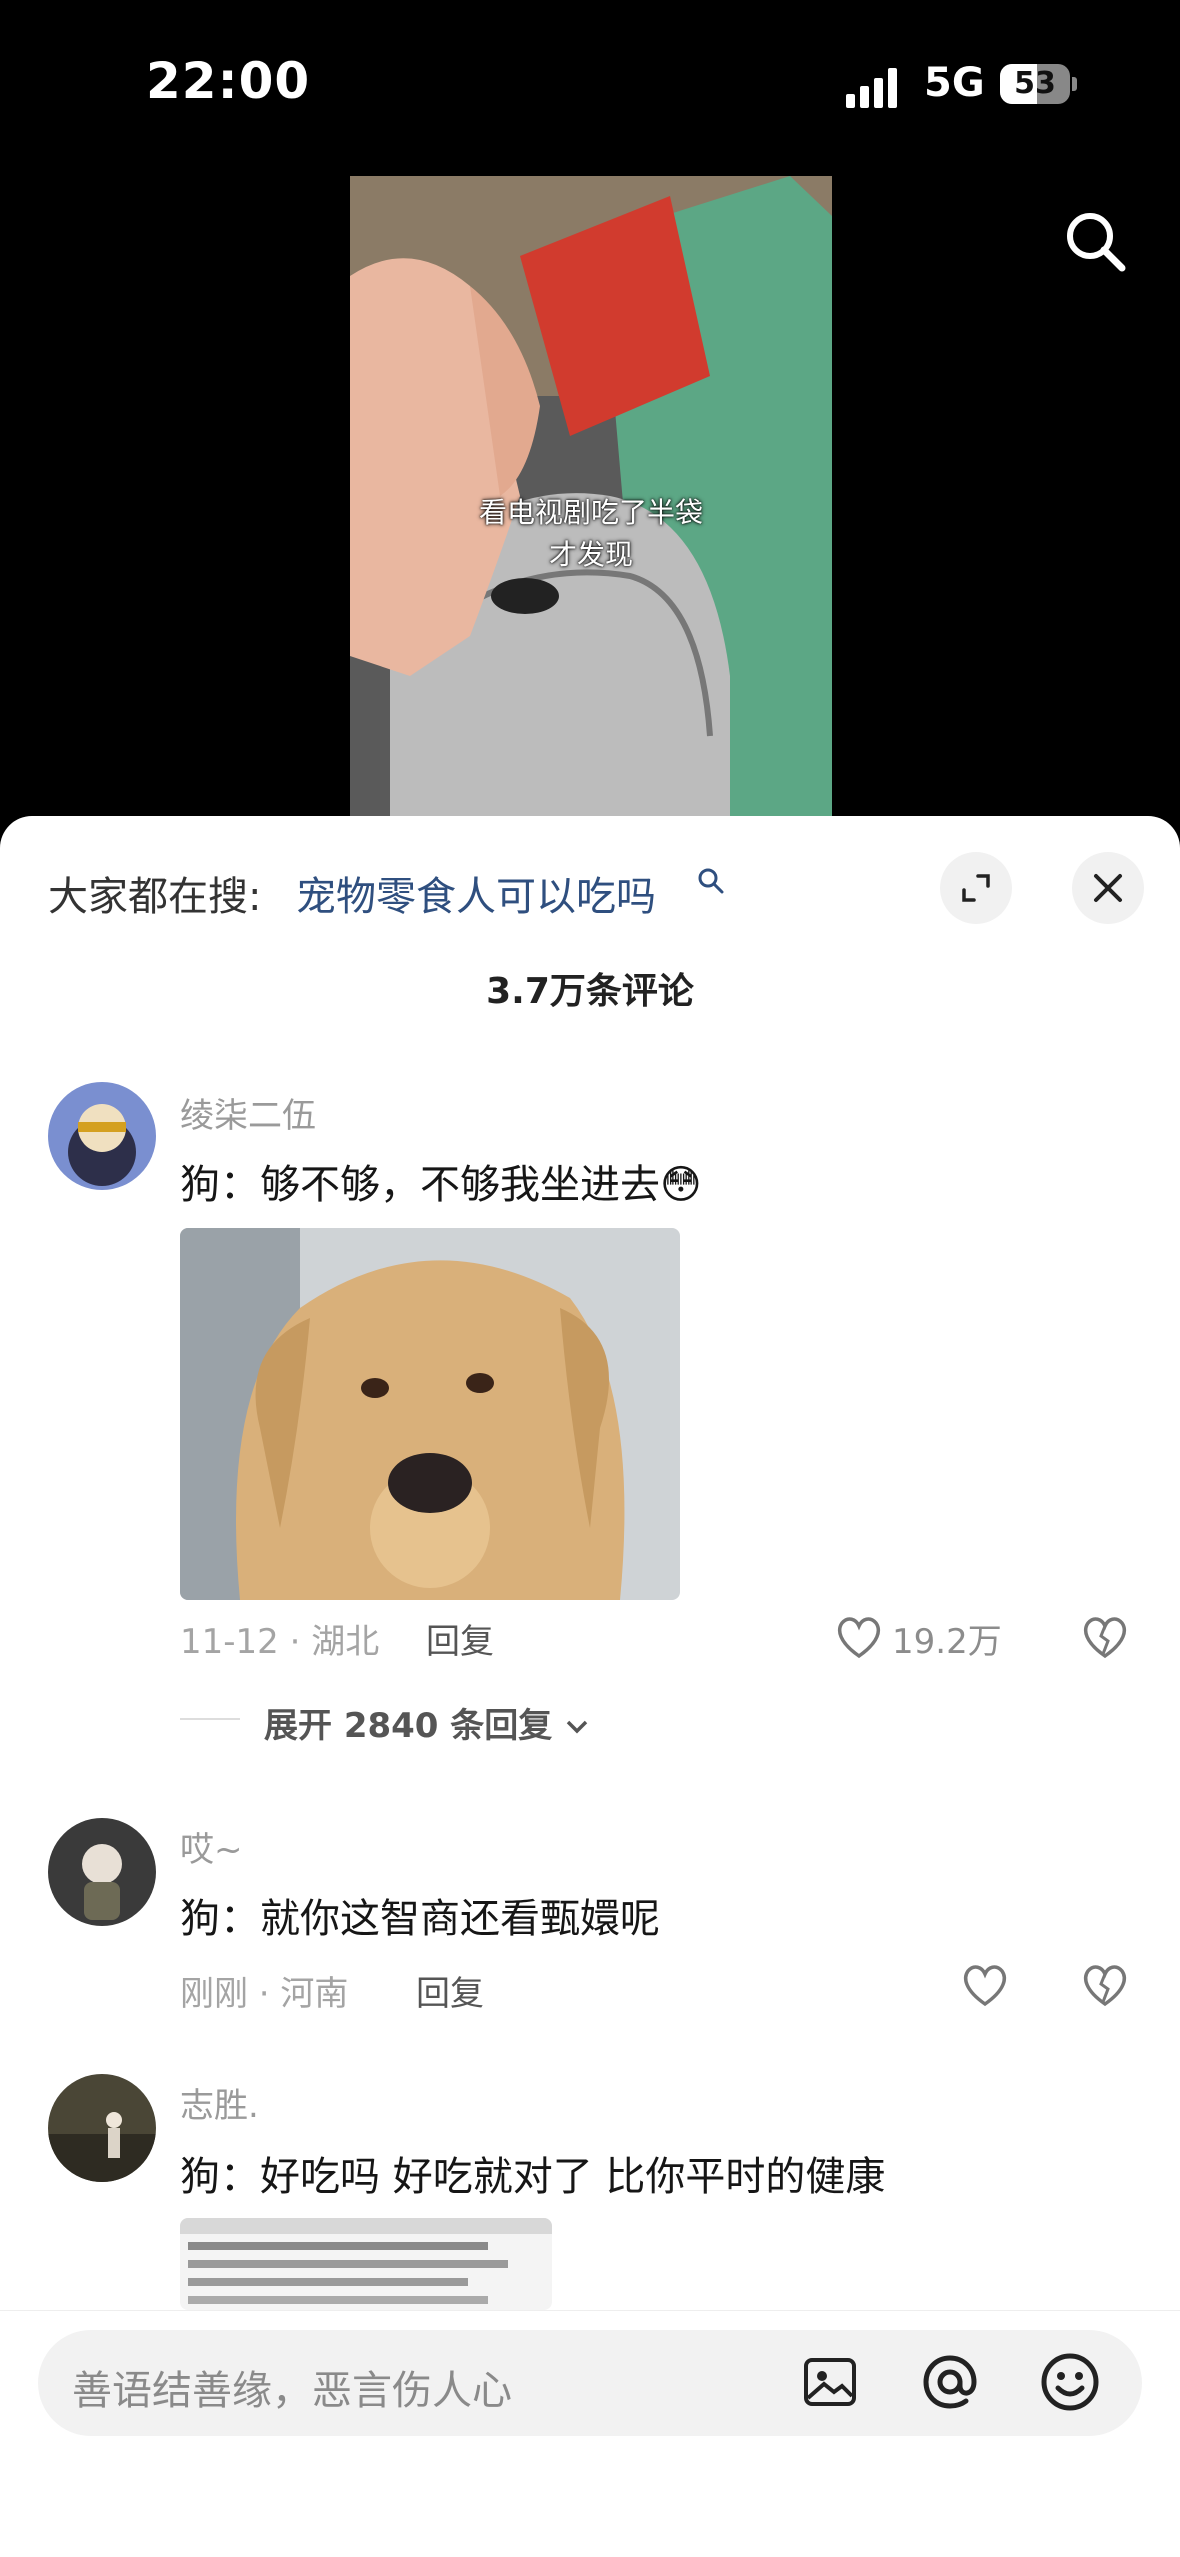 Image resolution: width=1180 pixels, height=2557 pixels. I want to click on video-player: 看电视剧吃了半袋 才发现, so click(591, 496).